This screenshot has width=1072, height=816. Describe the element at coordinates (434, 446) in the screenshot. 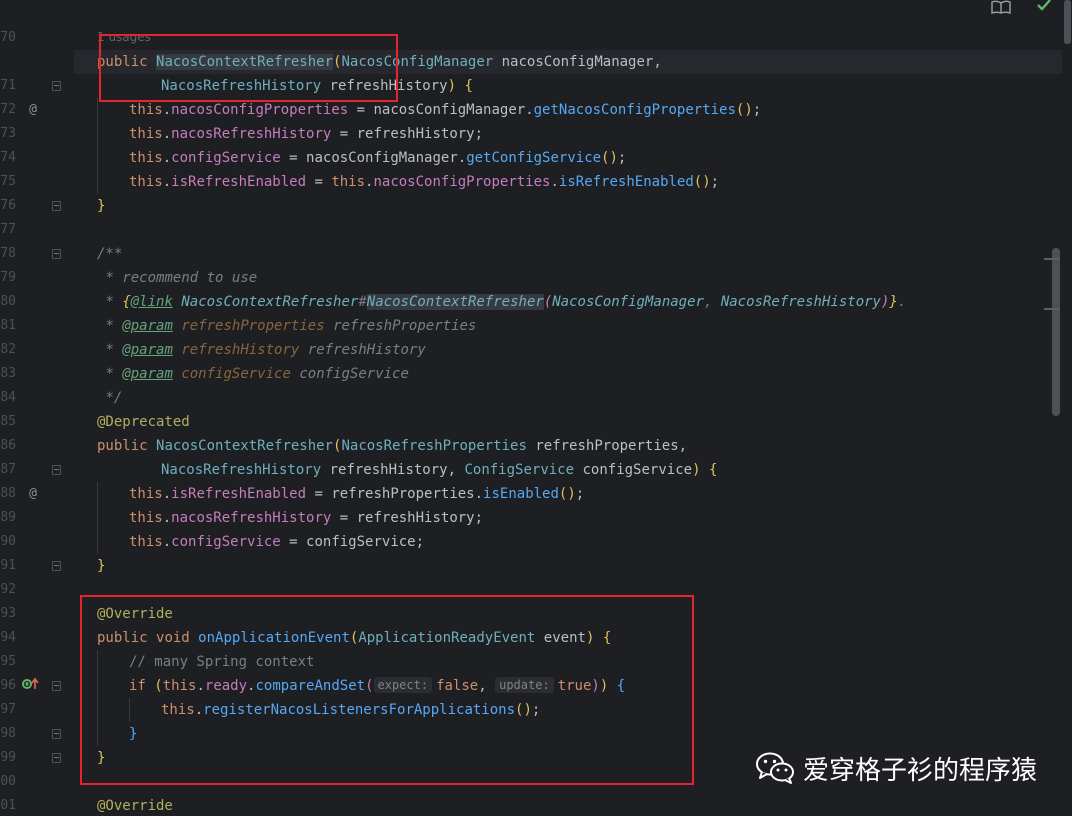

I see `type-ref: NacosRefreshProperties` at that location.